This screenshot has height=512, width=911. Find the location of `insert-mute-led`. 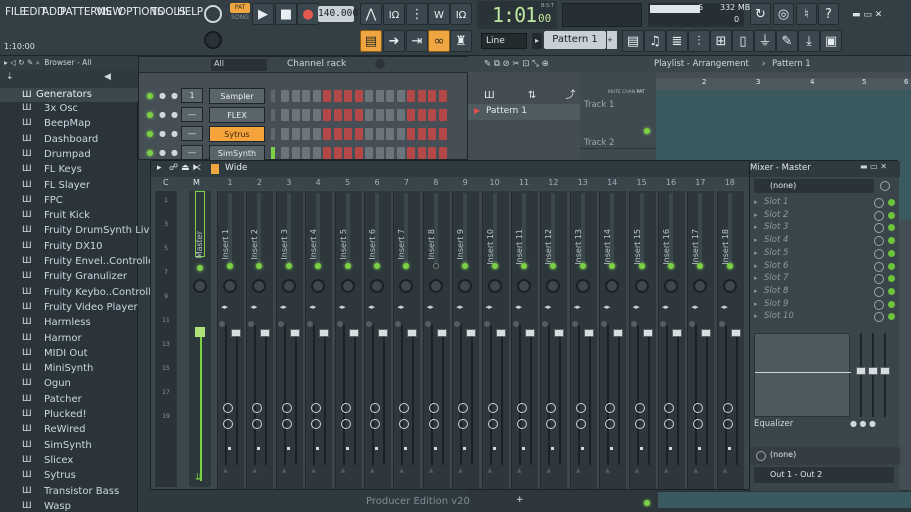

insert-mute-led is located at coordinates (671, 266).